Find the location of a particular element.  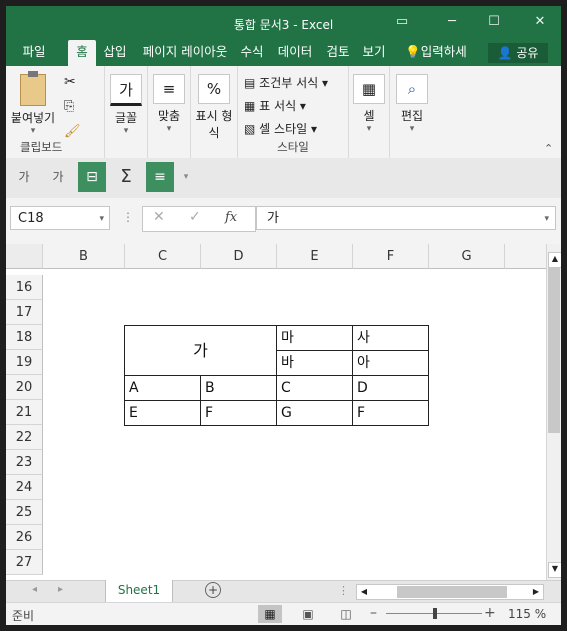

merge-center-icon: ⊟ is located at coordinates (92, 177).